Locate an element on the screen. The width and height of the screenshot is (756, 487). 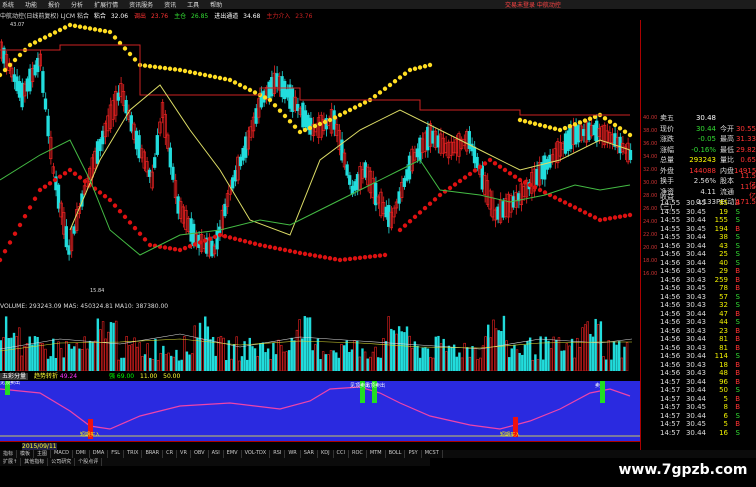
tab-CCI: CCI is located at coordinates (342, 454).